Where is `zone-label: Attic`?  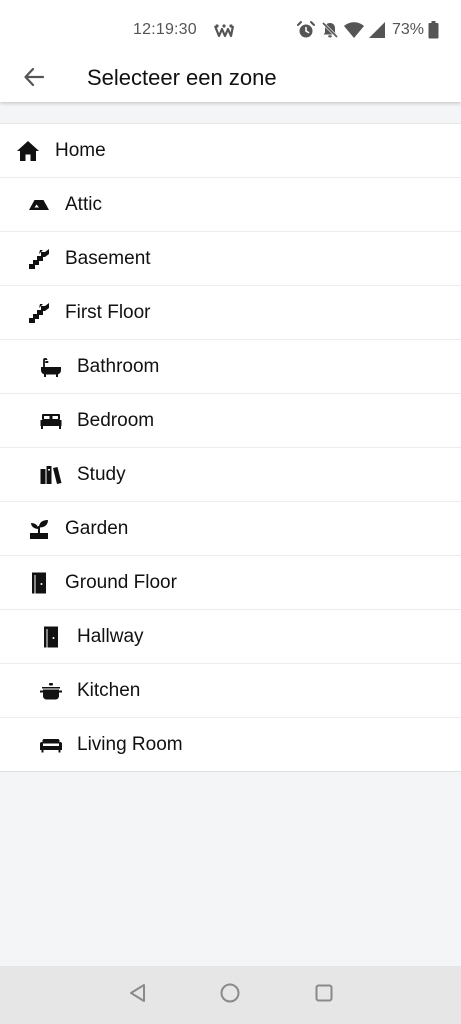 zone-label: Attic is located at coordinates (83, 204).